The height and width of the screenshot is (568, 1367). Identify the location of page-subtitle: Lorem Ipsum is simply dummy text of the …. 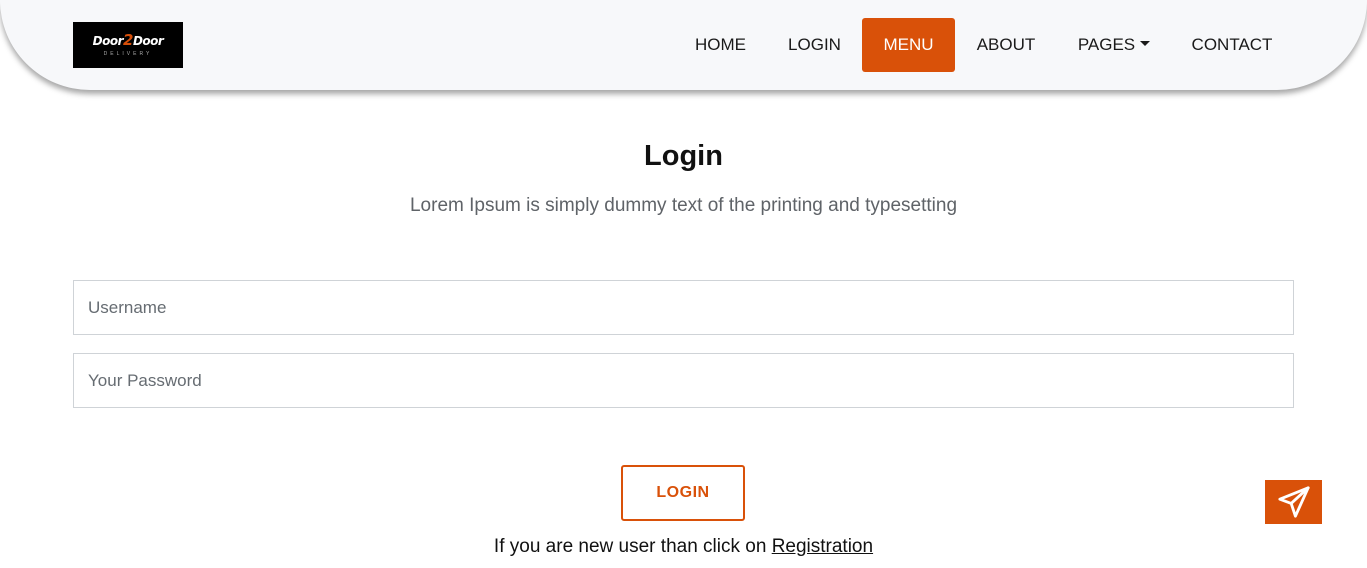
(683, 205).